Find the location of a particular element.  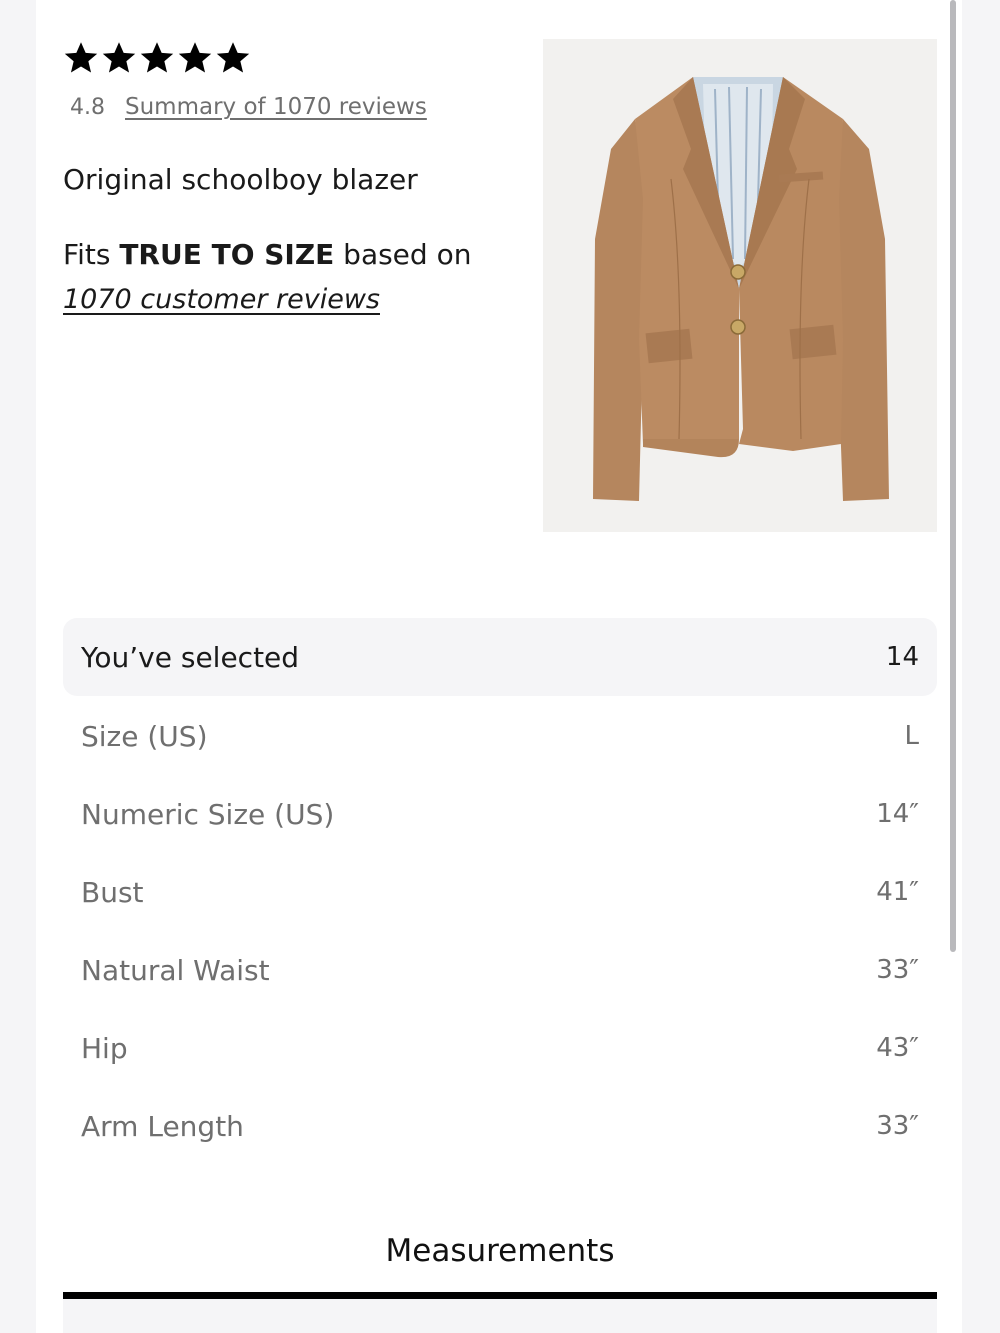

scrollbar is located at coordinates (953, 666).